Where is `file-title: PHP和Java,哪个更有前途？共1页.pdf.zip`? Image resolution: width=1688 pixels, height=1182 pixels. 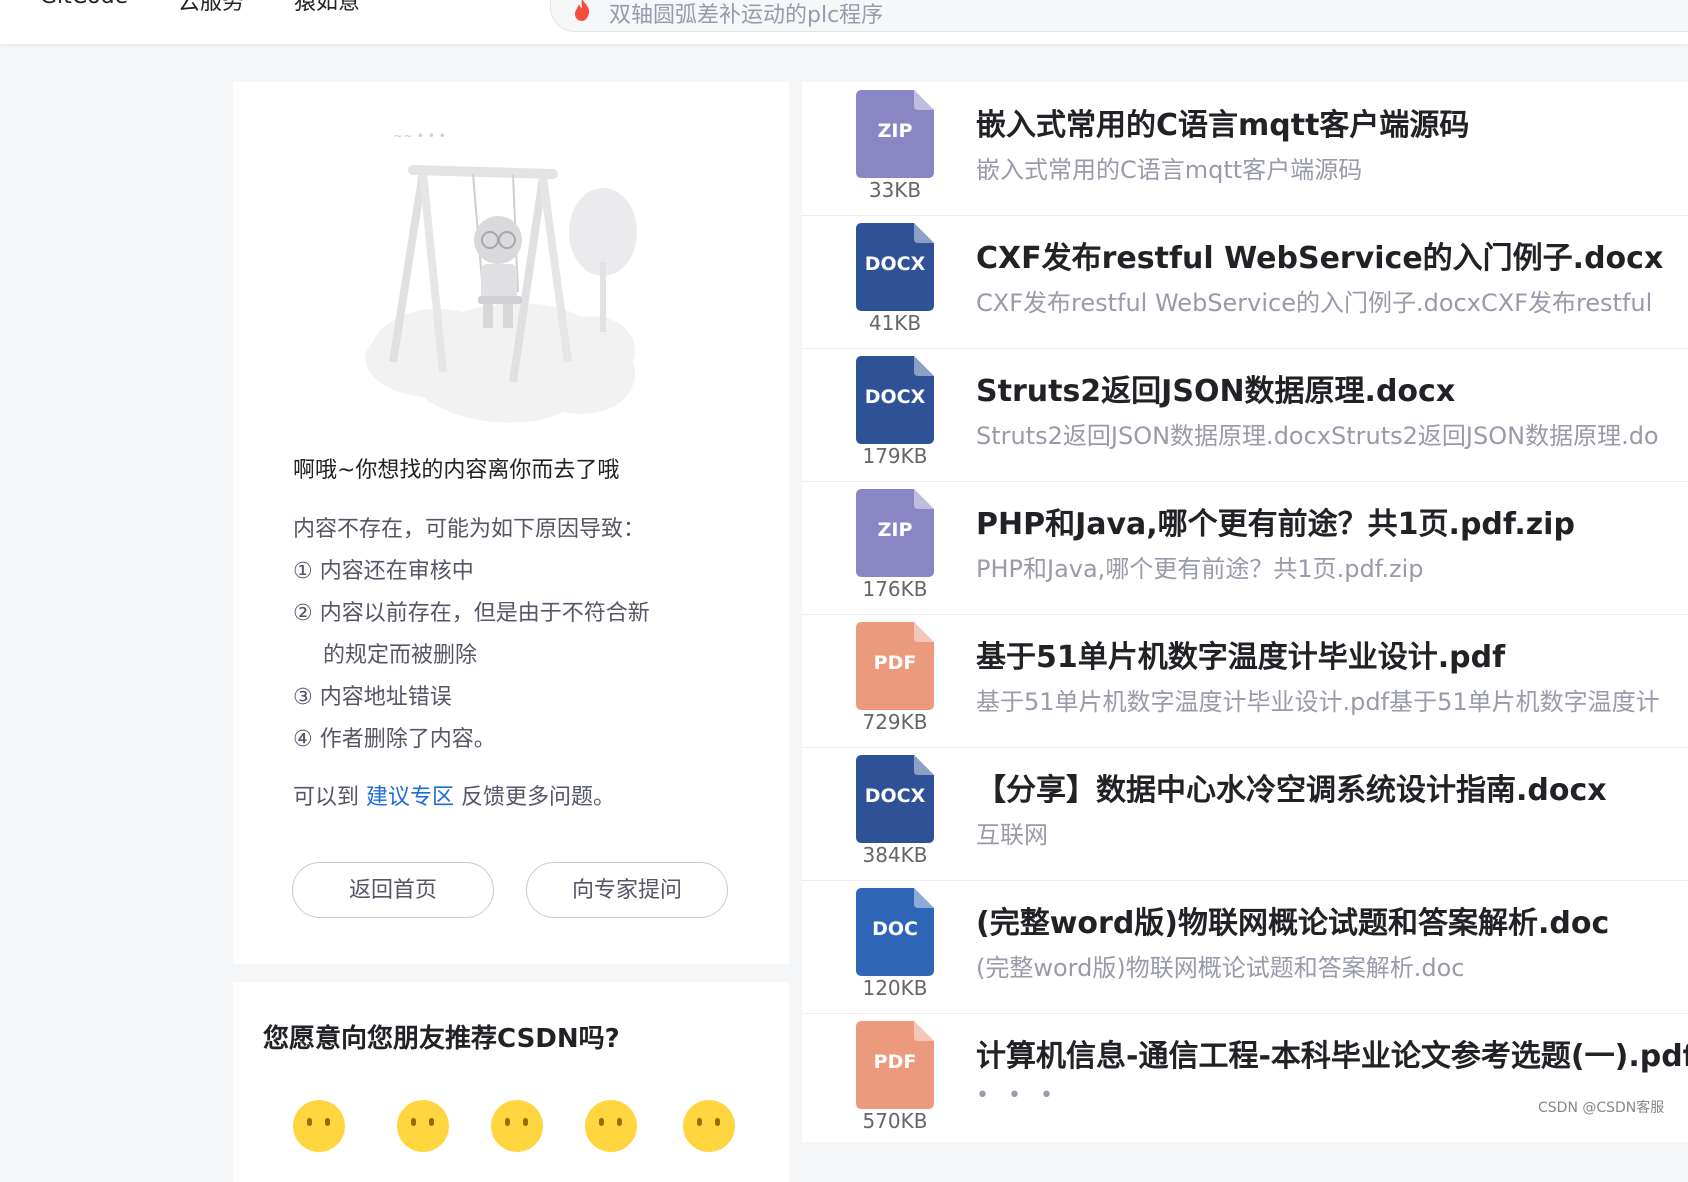 file-title: PHP和Java,哪个更有前途？共1页.pdf.zip is located at coordinates (1275, 521).